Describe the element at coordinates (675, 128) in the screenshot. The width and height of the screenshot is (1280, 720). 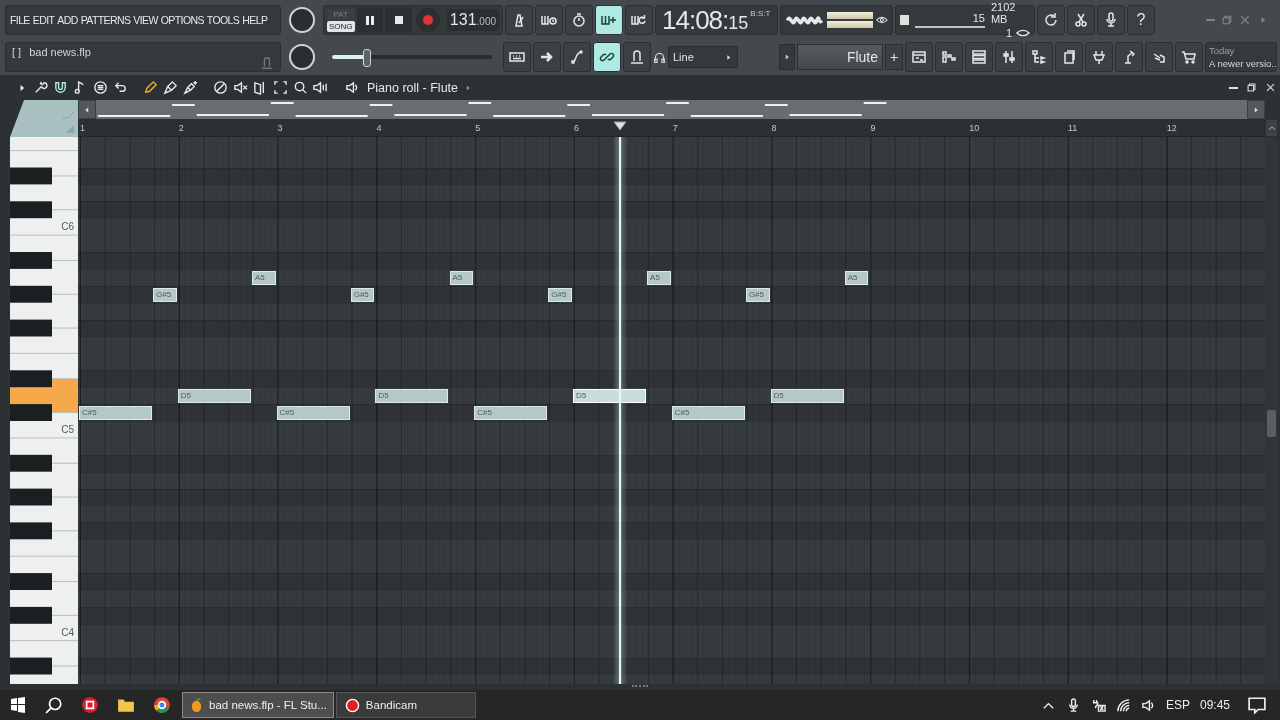
I see `bar-number: 7` at that location.